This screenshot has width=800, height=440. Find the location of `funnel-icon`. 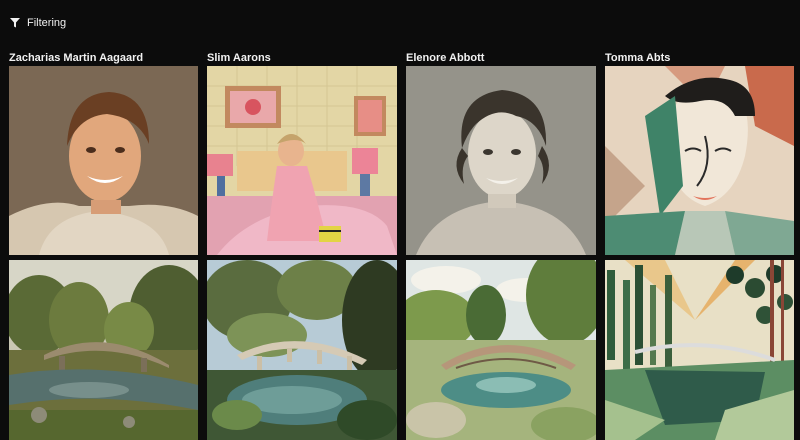

funnel-icon is located at coordinates (15, 23).